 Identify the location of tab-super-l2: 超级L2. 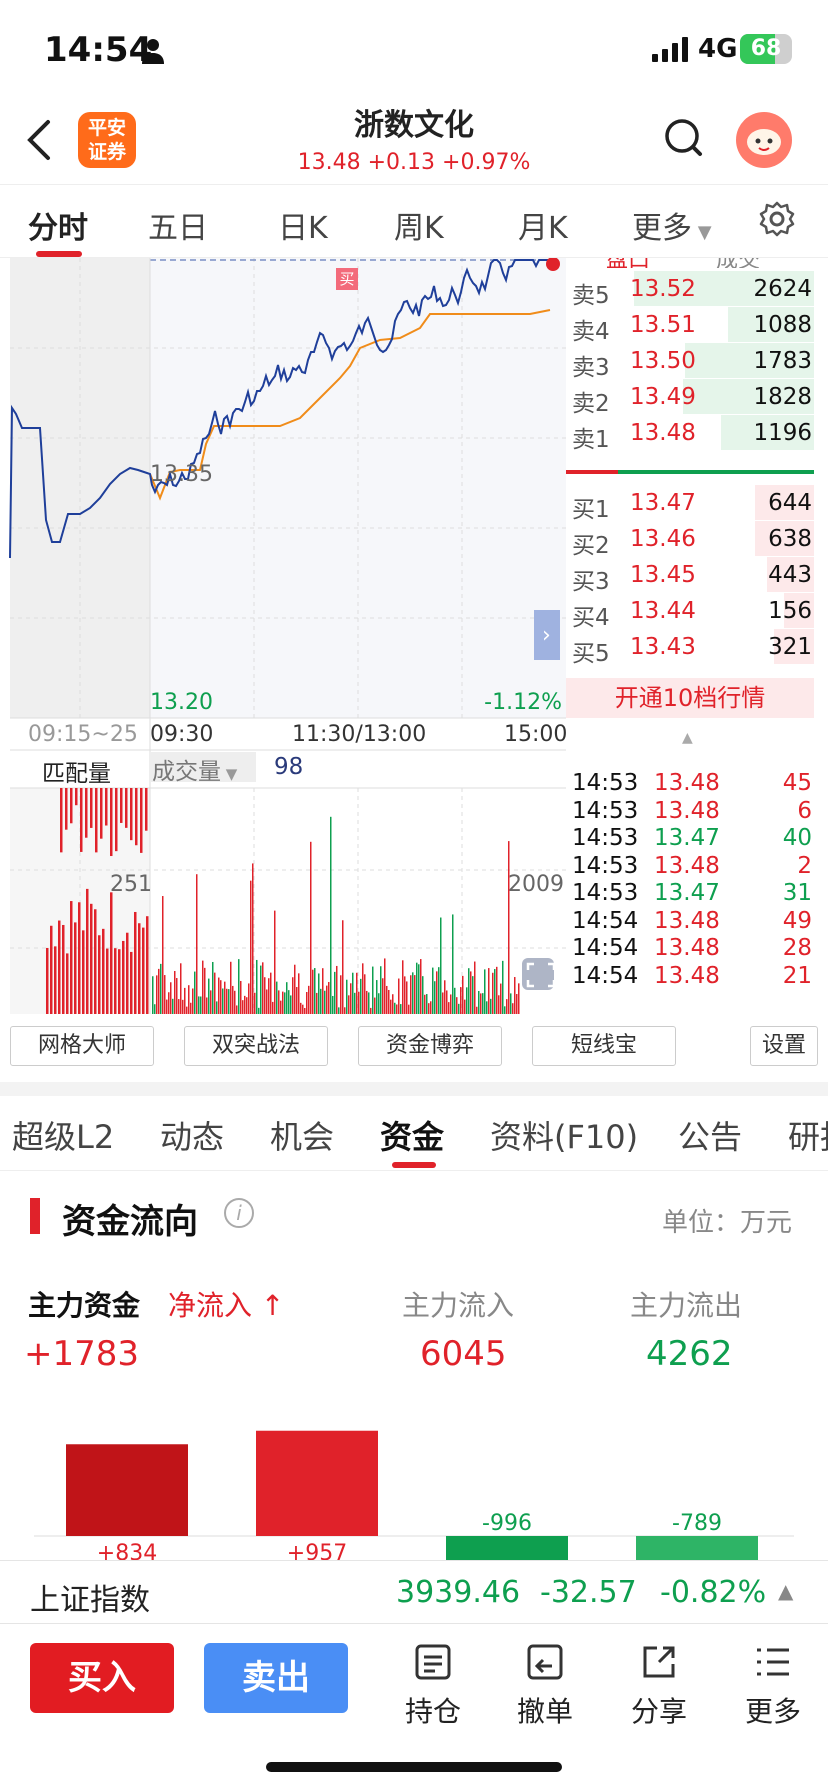
(63, 1135).